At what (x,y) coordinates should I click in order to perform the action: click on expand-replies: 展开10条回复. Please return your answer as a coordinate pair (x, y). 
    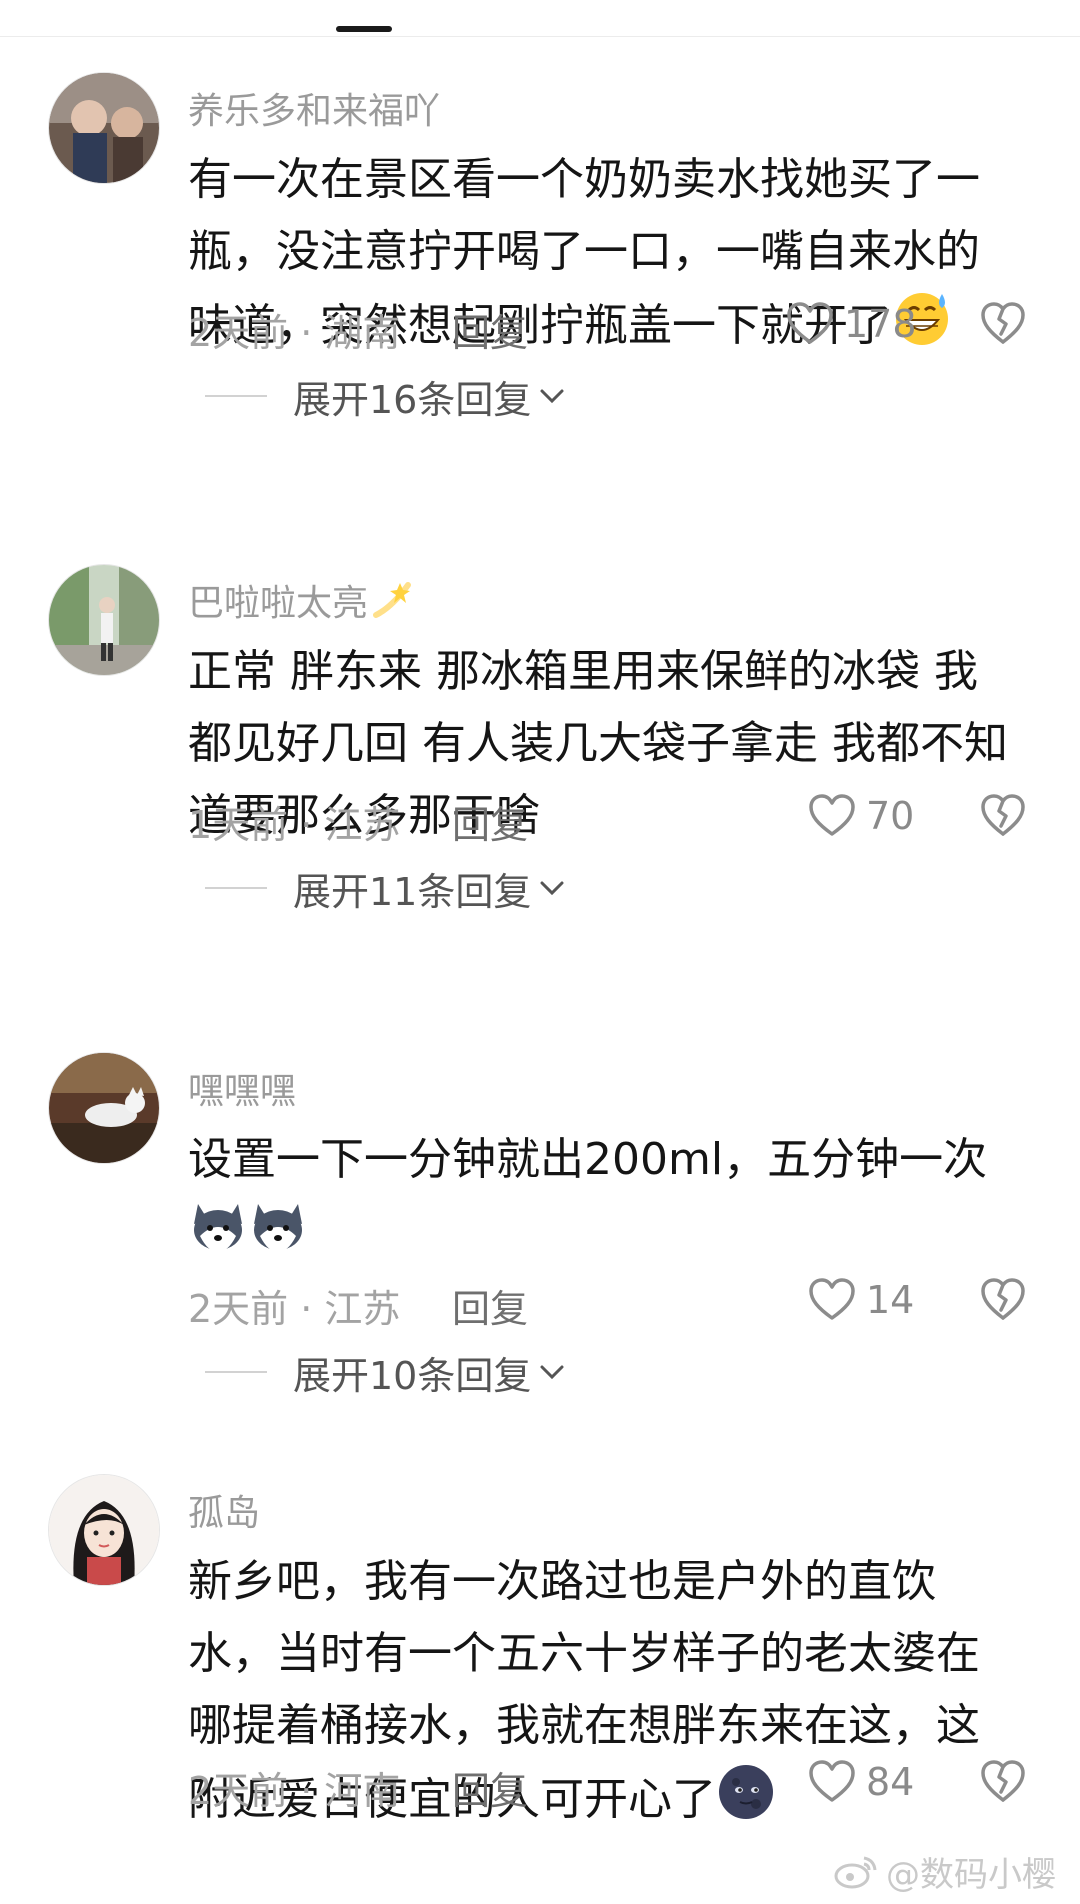
    Looking at the image, I should click on (385, 1373).